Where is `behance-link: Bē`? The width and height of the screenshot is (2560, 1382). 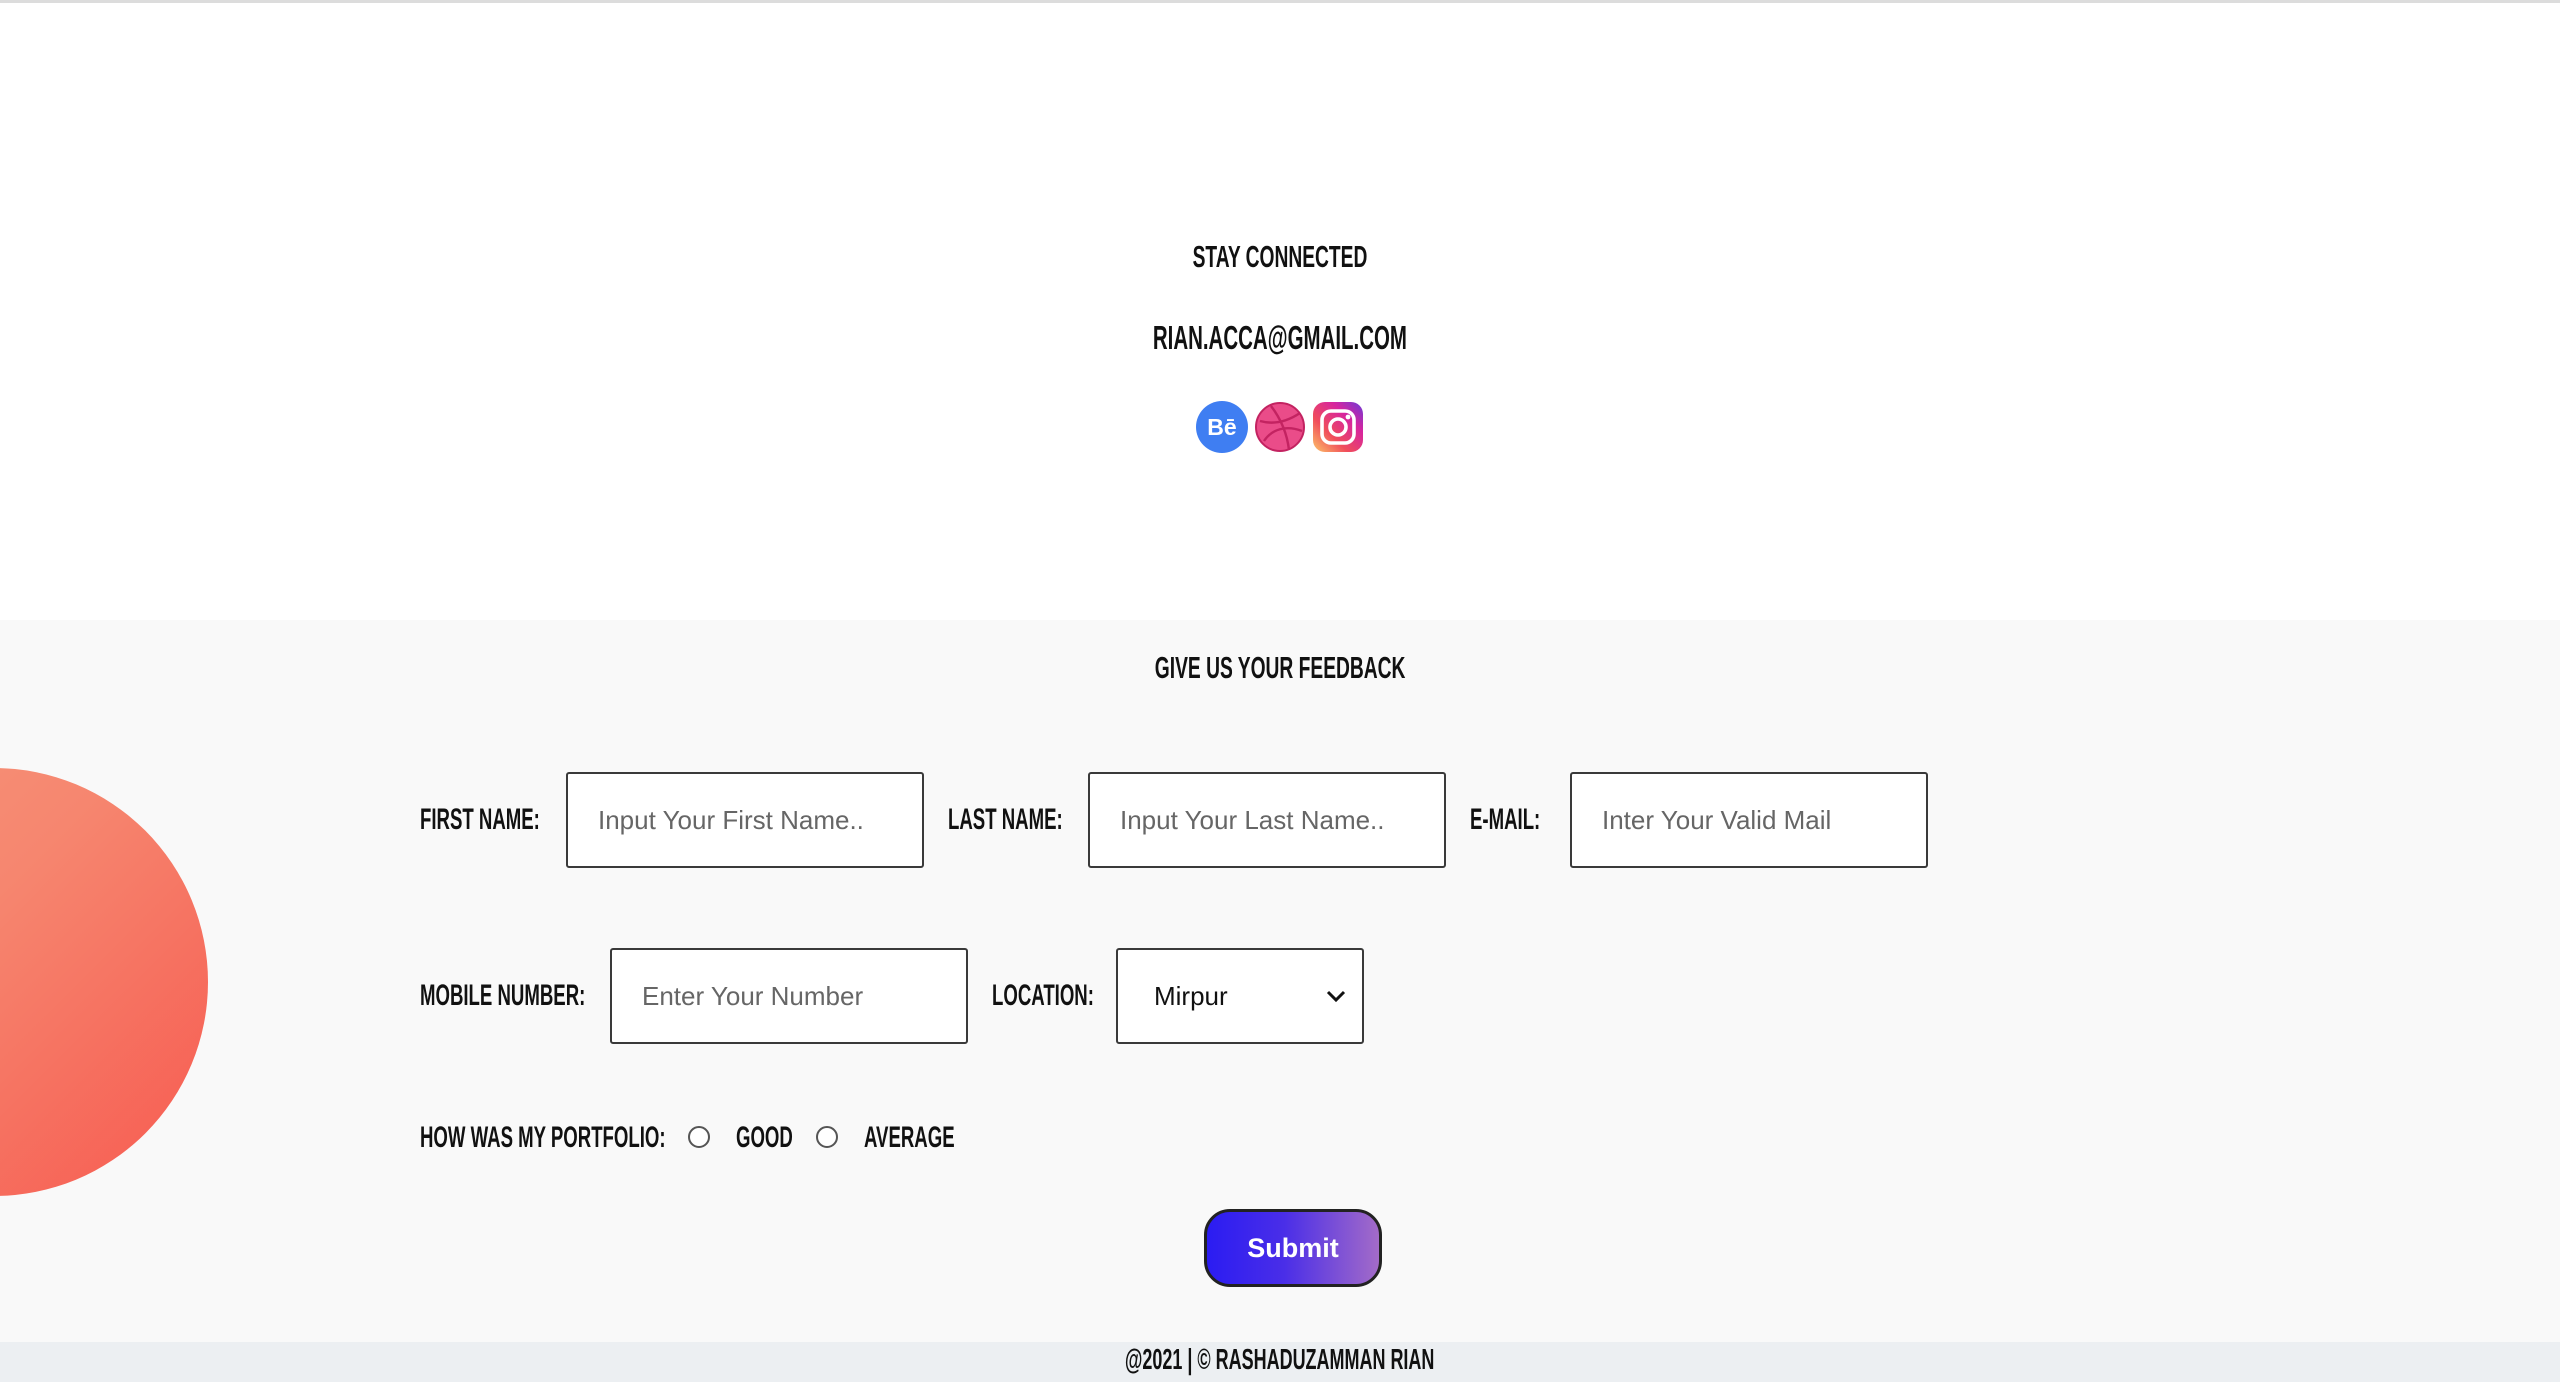
behance-link: Bē is located at coordinates (1222, 427).